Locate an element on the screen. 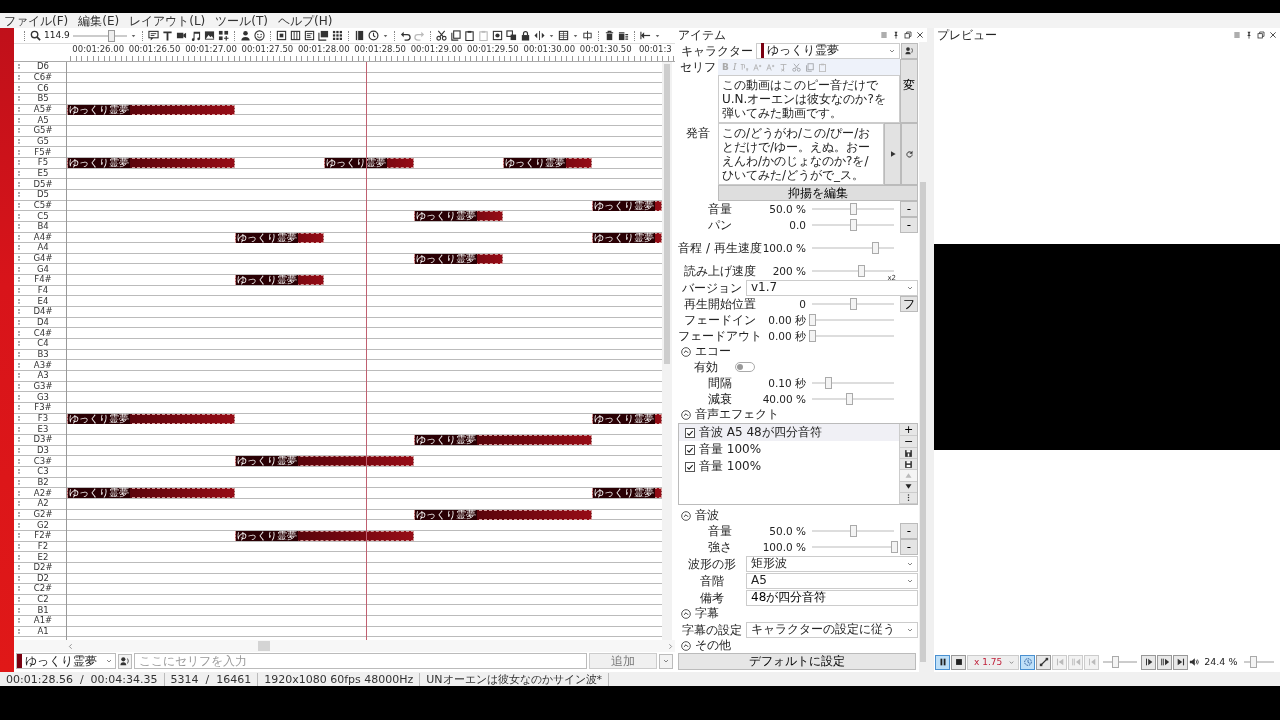  smiley-icon is located at coordinates (259, 35).